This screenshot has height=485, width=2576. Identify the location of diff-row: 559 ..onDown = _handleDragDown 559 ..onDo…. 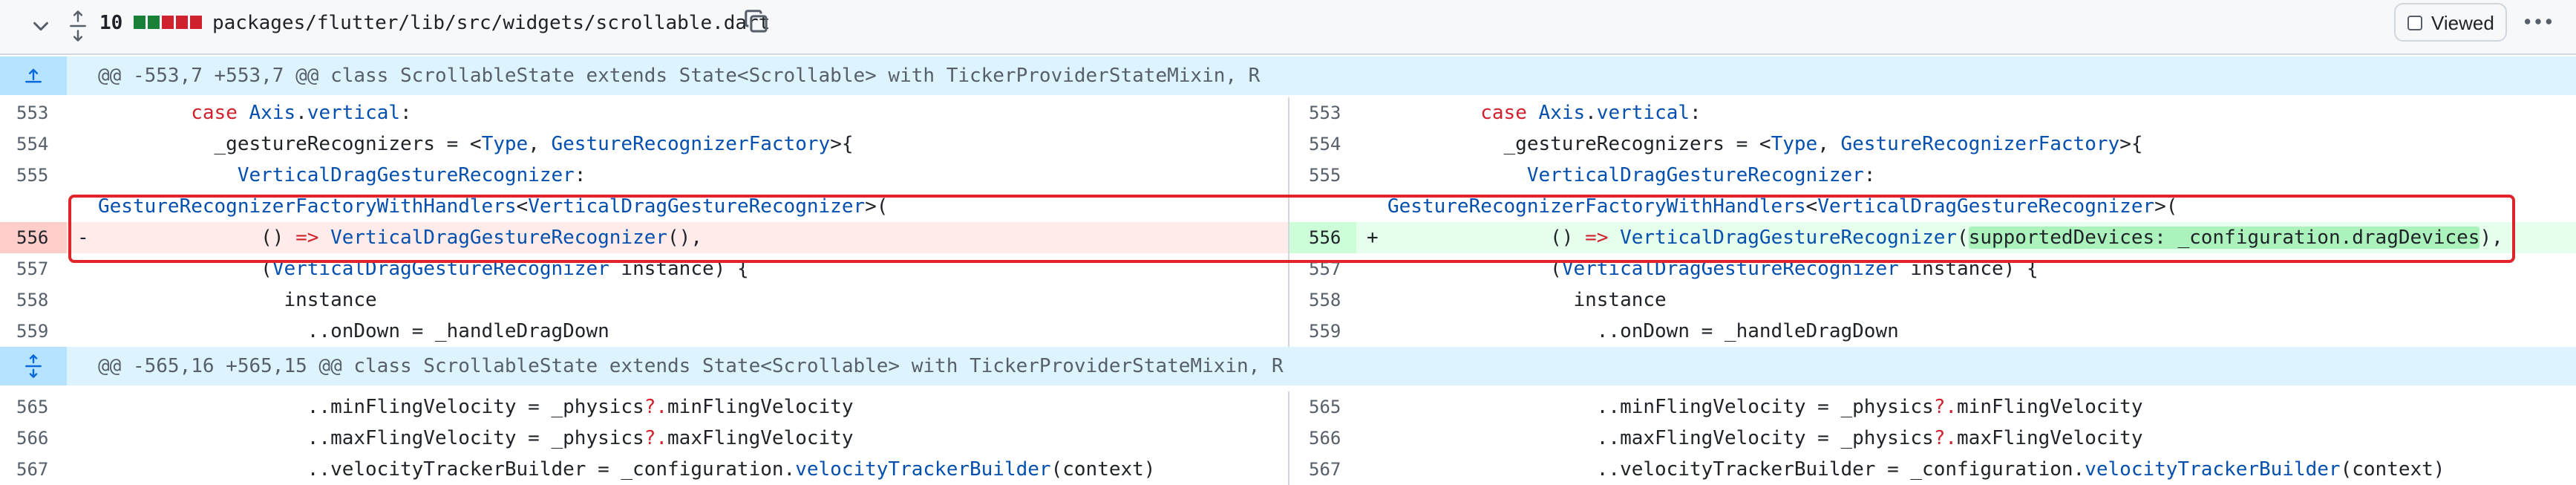
(1288, 332).